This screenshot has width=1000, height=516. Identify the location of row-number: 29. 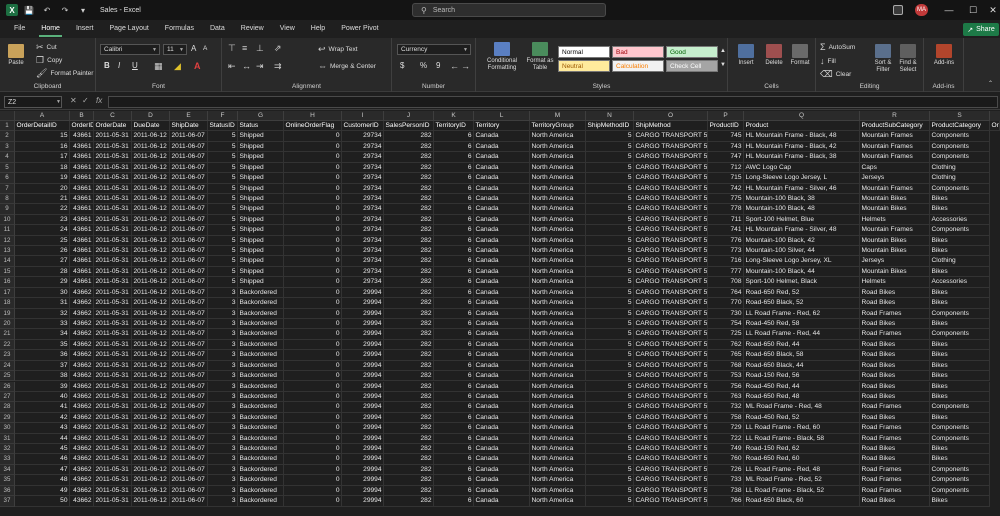
(7, 418).